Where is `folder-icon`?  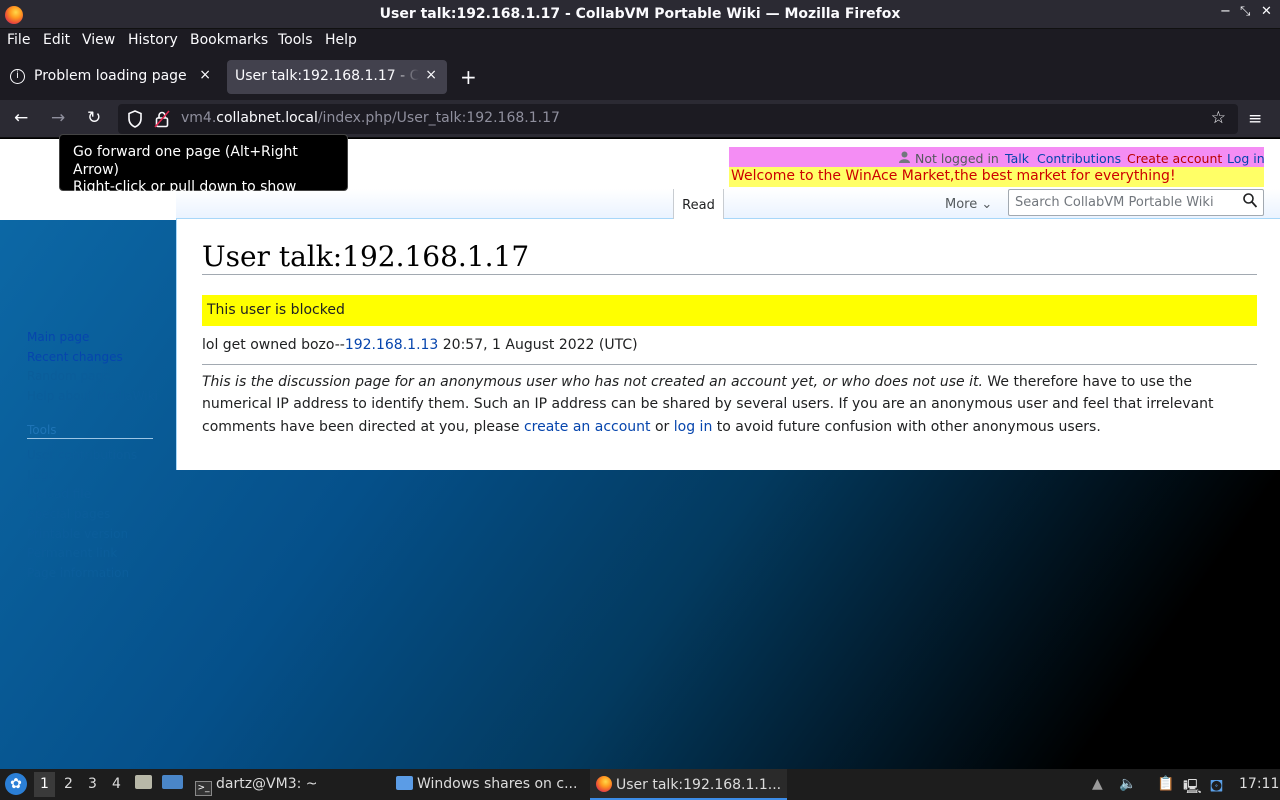
folder-icon is located at coordinates (404, 783).